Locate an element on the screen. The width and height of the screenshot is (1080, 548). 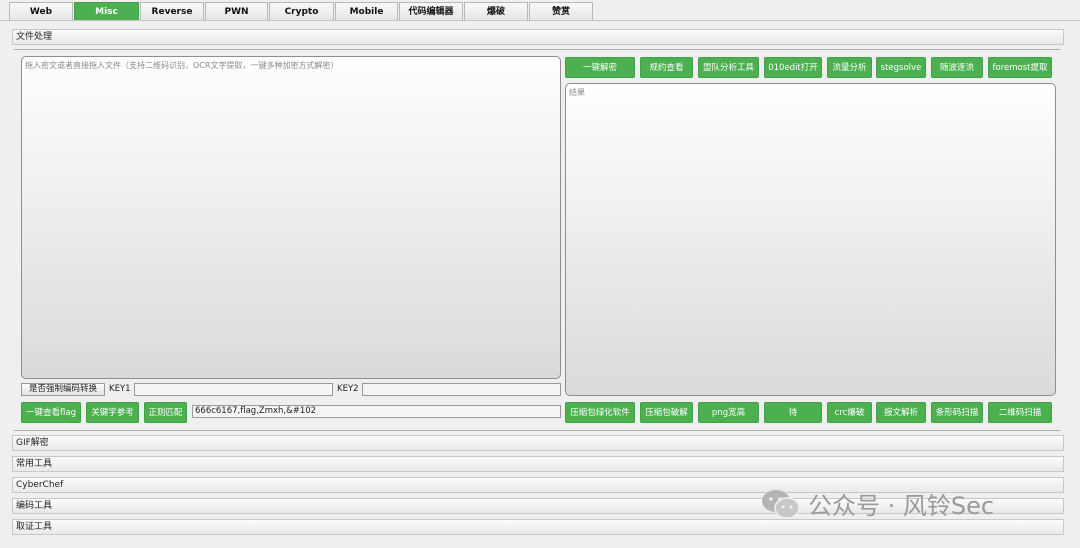
watermark-text: 公众号 · 风铃Sec is located at coordinates (901, 506).